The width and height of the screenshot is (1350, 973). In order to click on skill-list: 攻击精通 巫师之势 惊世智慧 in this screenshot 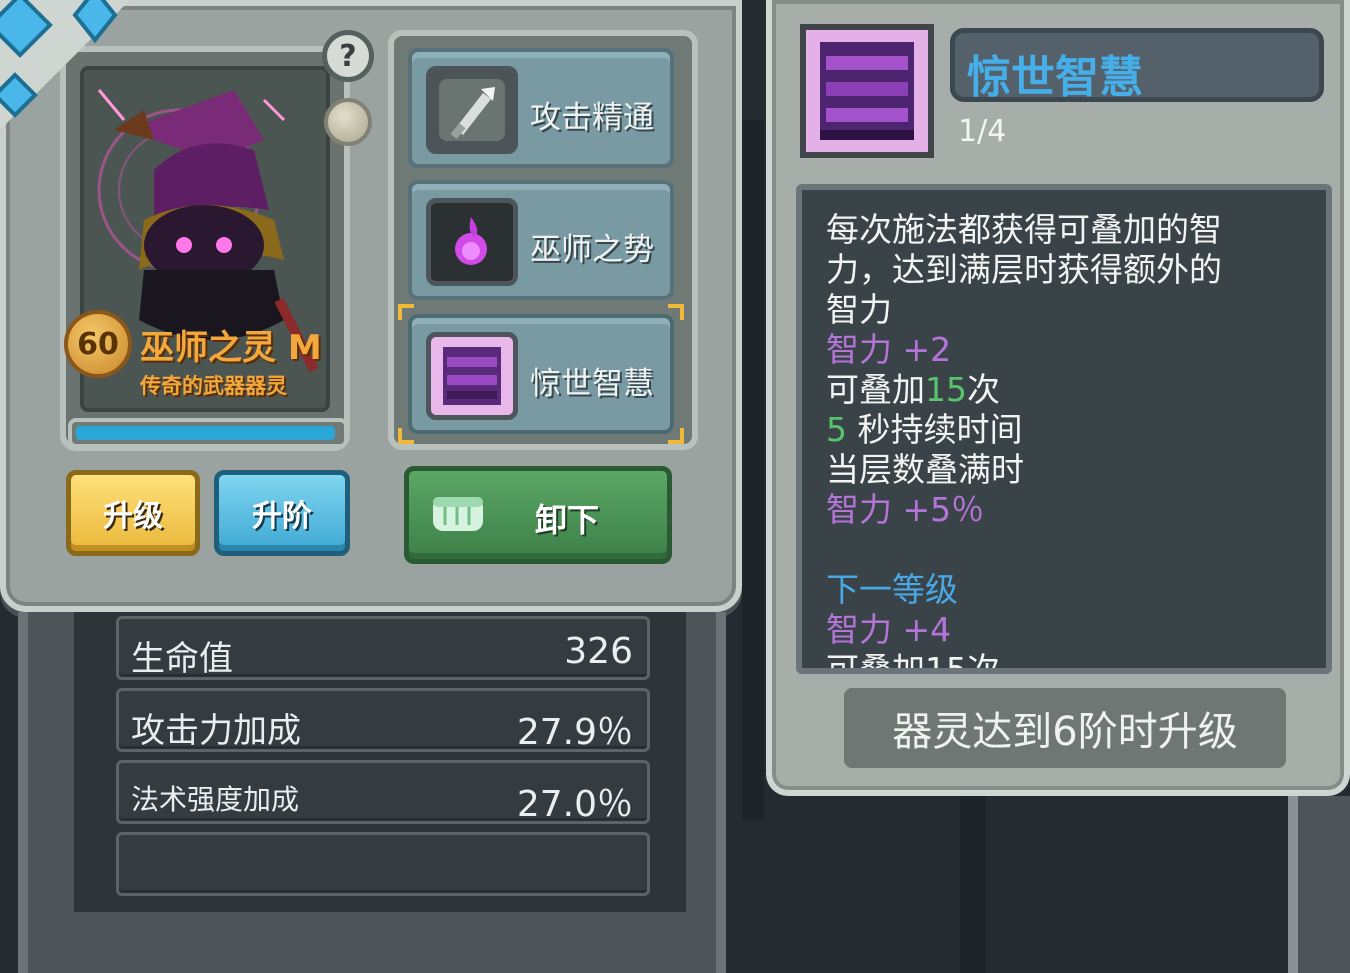, I will do `click(543, 240)`.